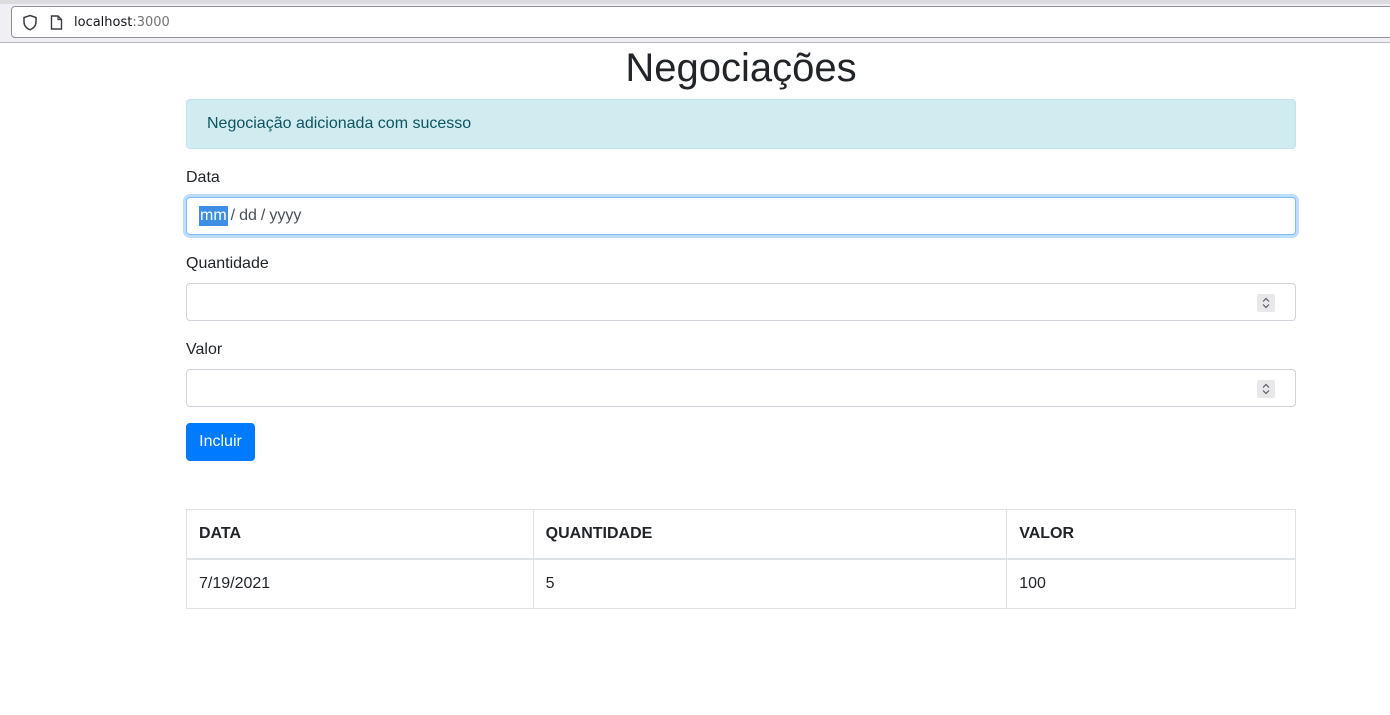 The height and width of the screenshot is (715, 1390). I want to click on negociacoes-table: DATA QUANTIDADE VALOR 7/19/2021 5 100, so click(741, 559).